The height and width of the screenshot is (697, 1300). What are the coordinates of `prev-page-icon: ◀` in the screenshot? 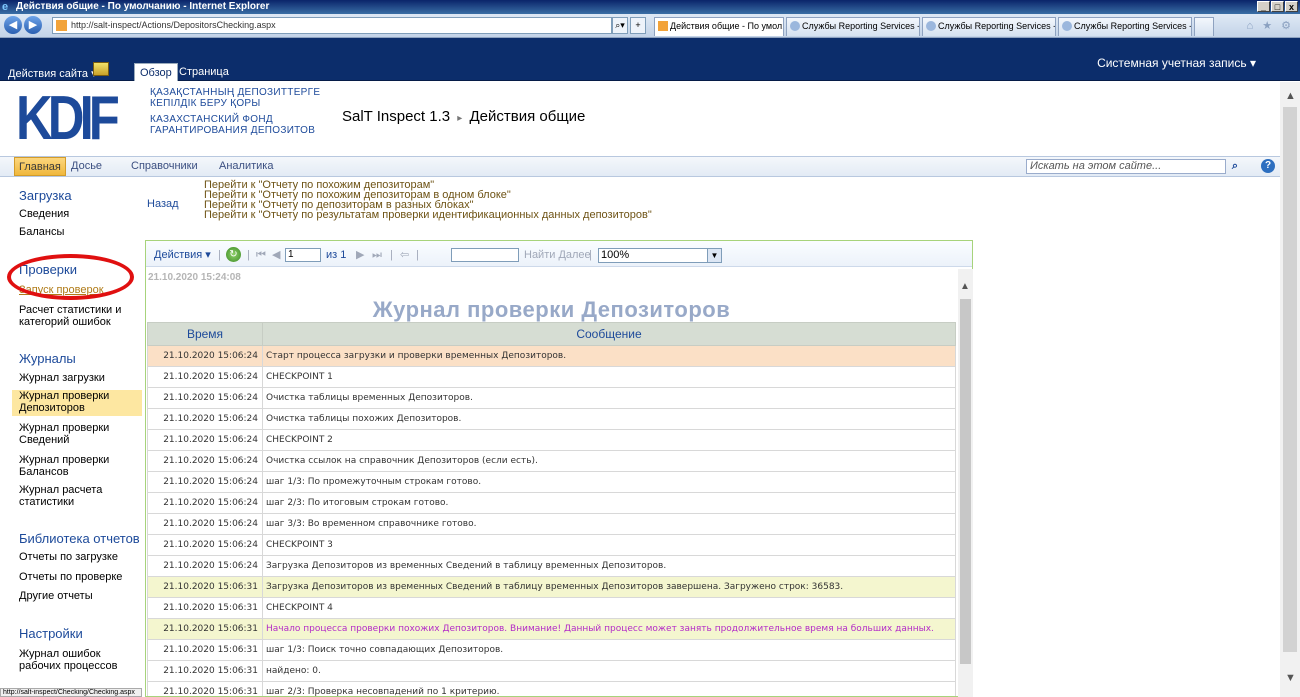 It's located at (276, 255).